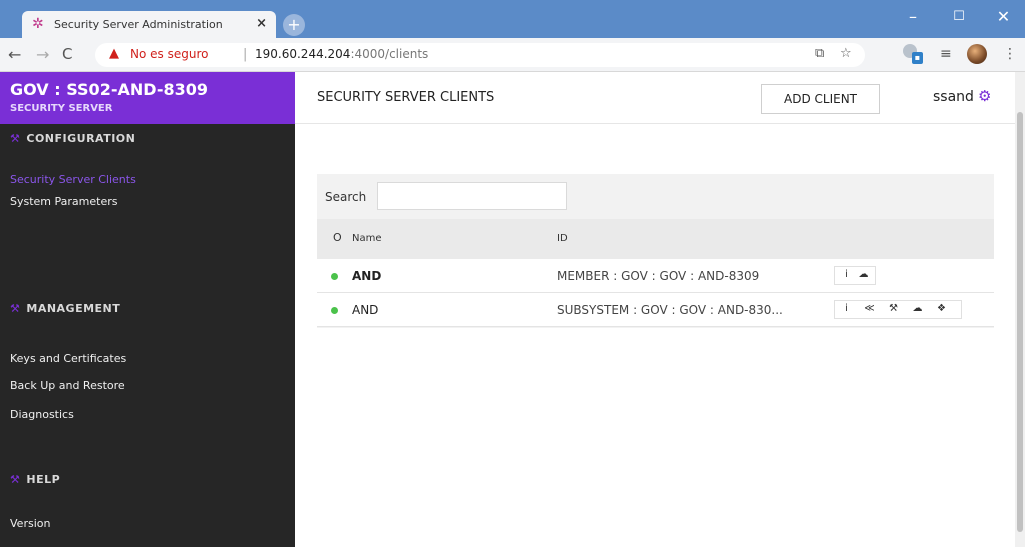  What do you see at coordinates (109, 89) in the screenshot?
I see `server-name: GOV : SS02-AND-8309` at bounding box center [109, 89].